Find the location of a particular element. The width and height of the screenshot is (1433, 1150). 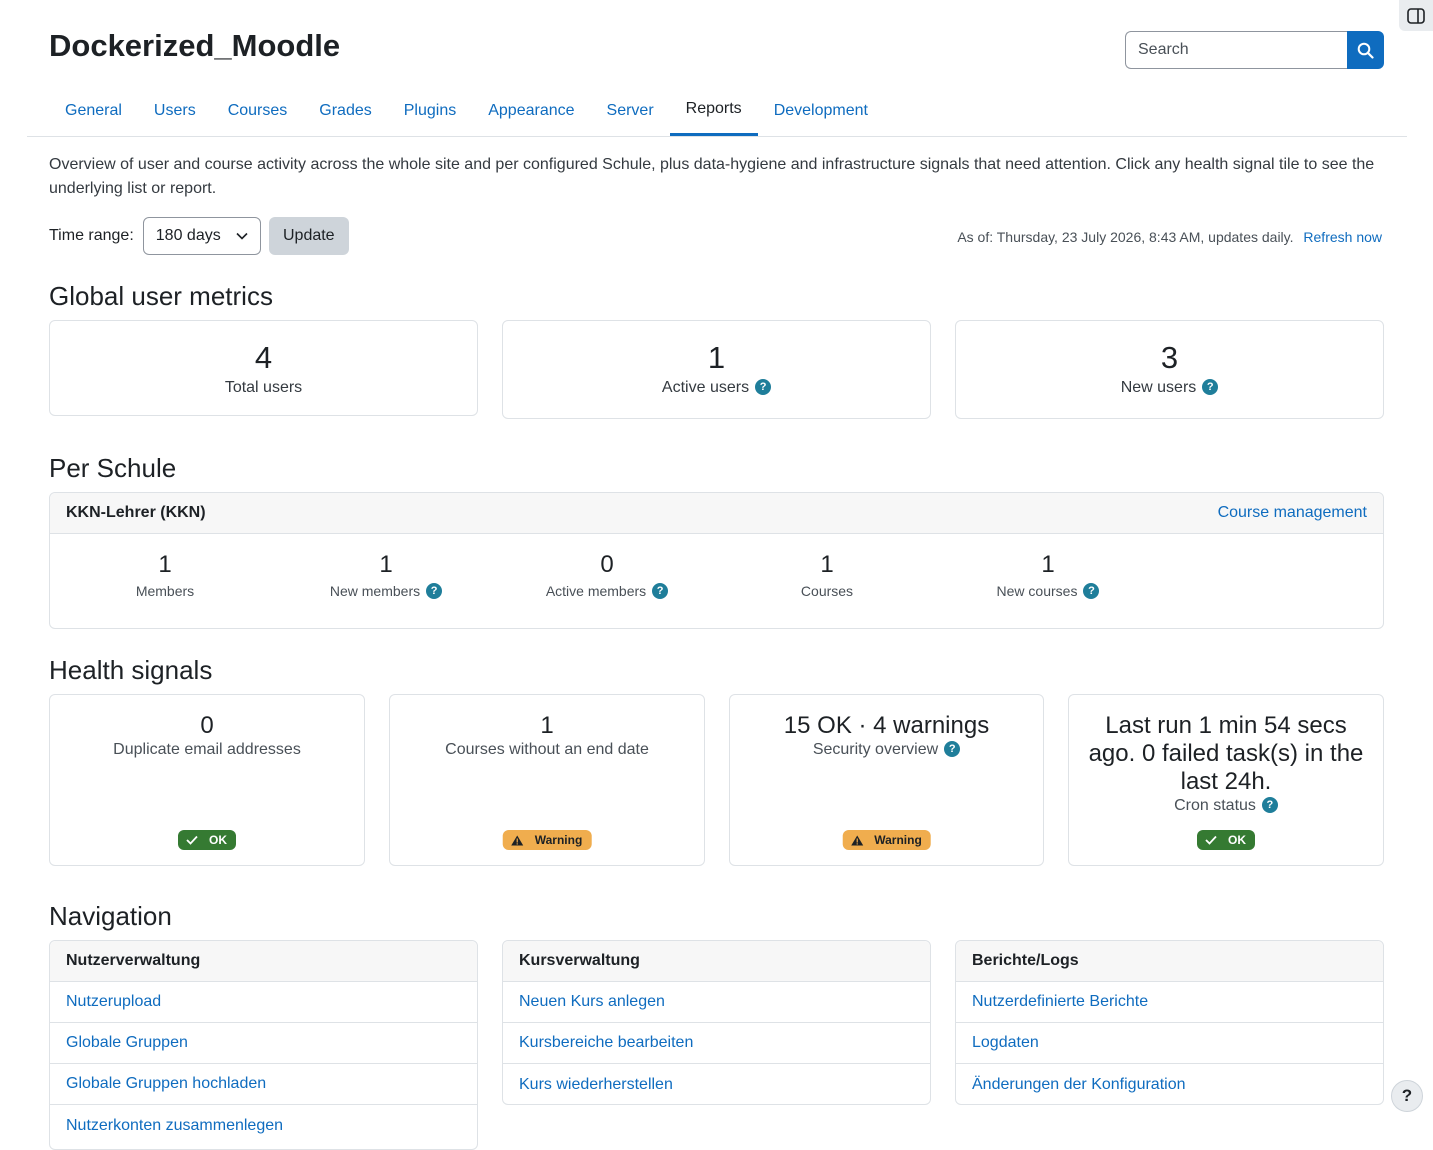

metric-value: 3 is located at coordinates (1169, 357).